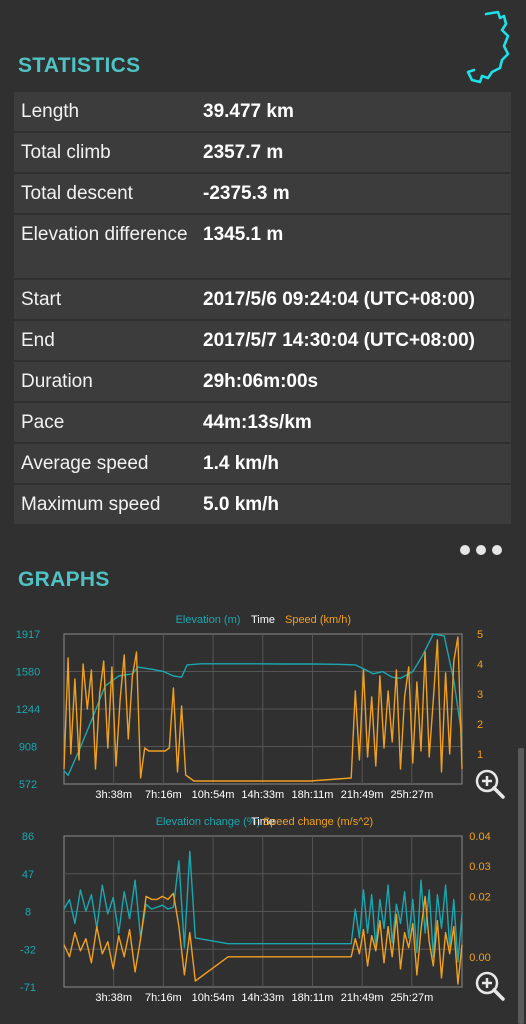 The image size is (526, 1024). Describe the element at coordinates (28, 635) in the screenshot. I see `y-left-tick-label: 1917` at that location.